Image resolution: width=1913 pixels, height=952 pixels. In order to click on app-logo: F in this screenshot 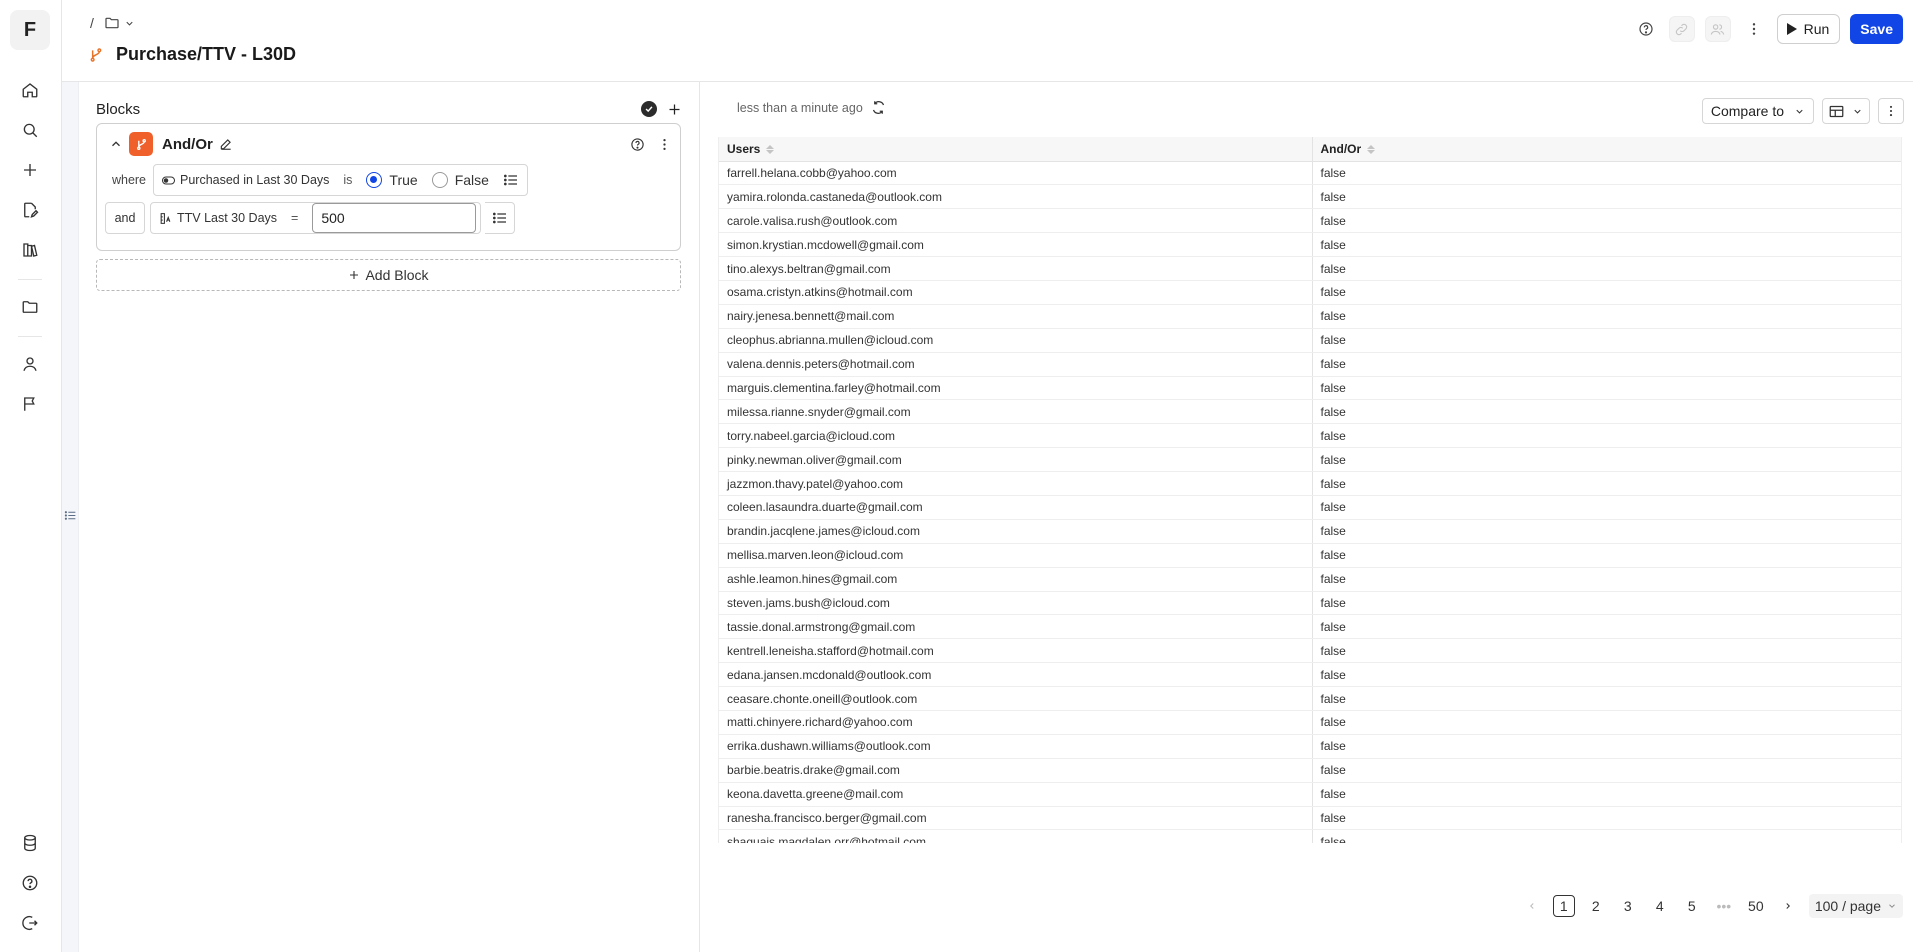, I will do `click(30, 30)`.